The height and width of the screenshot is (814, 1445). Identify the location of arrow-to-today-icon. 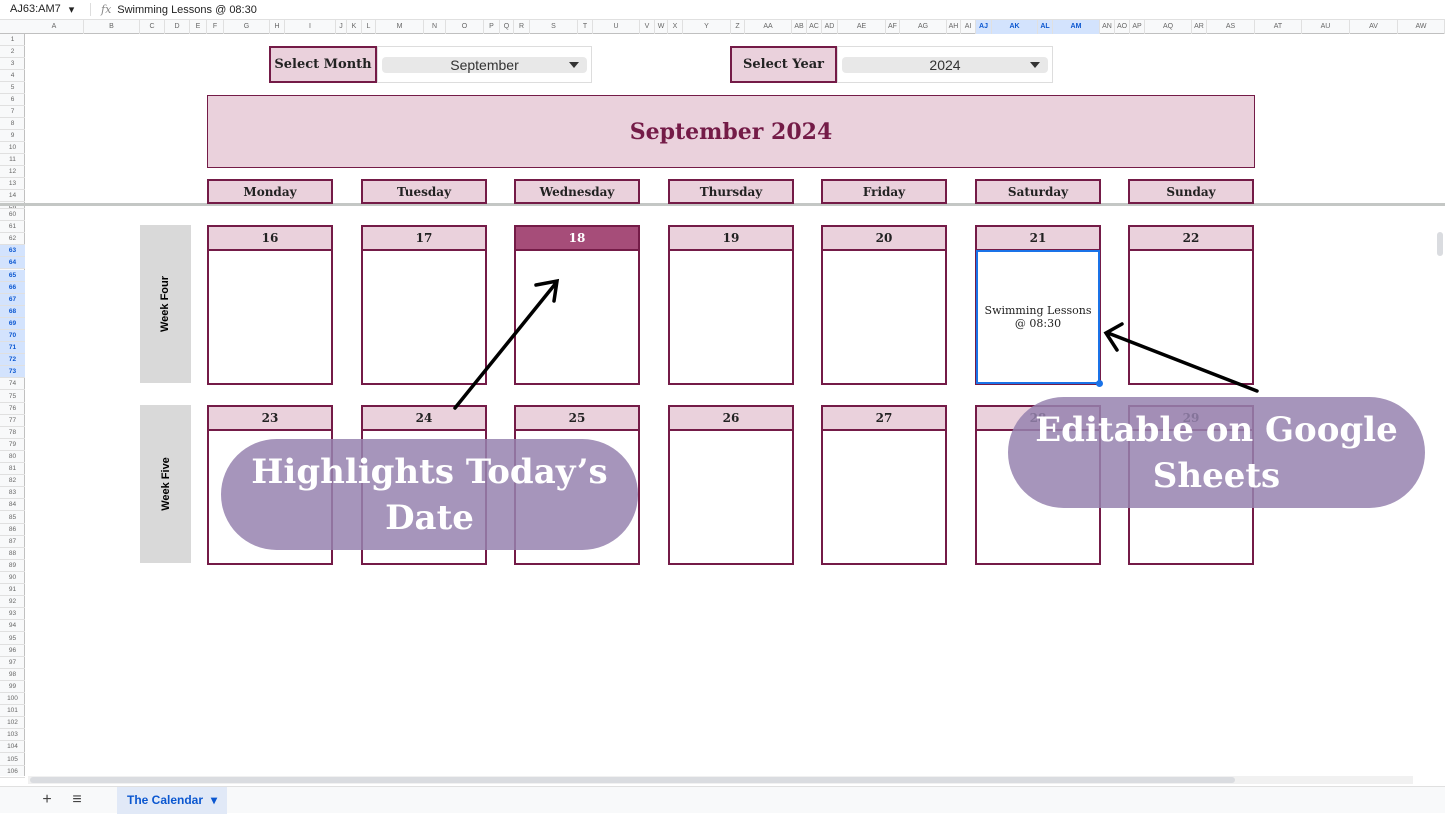
(506, 344).